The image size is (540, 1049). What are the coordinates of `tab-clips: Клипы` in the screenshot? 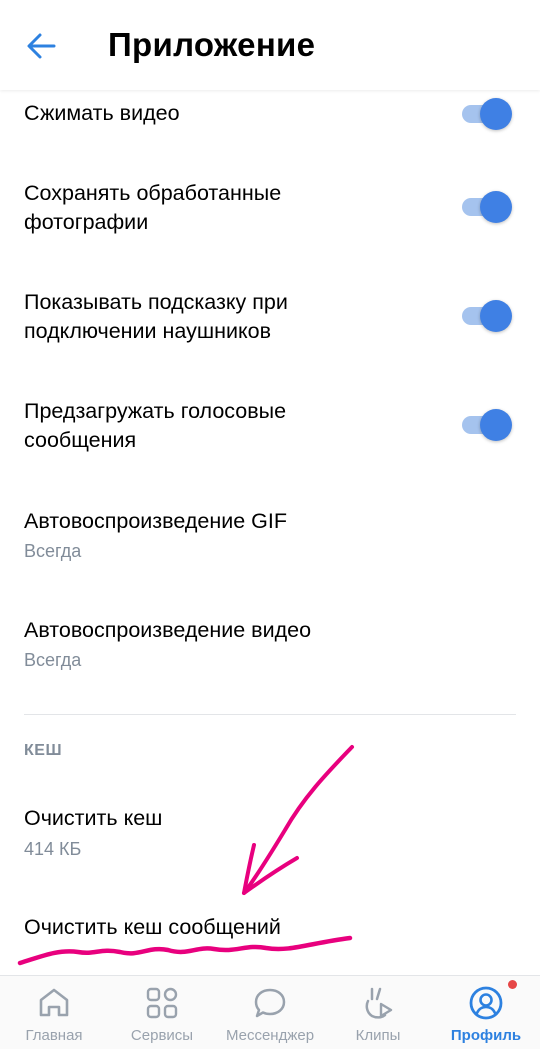 It's located at (378, 1012).